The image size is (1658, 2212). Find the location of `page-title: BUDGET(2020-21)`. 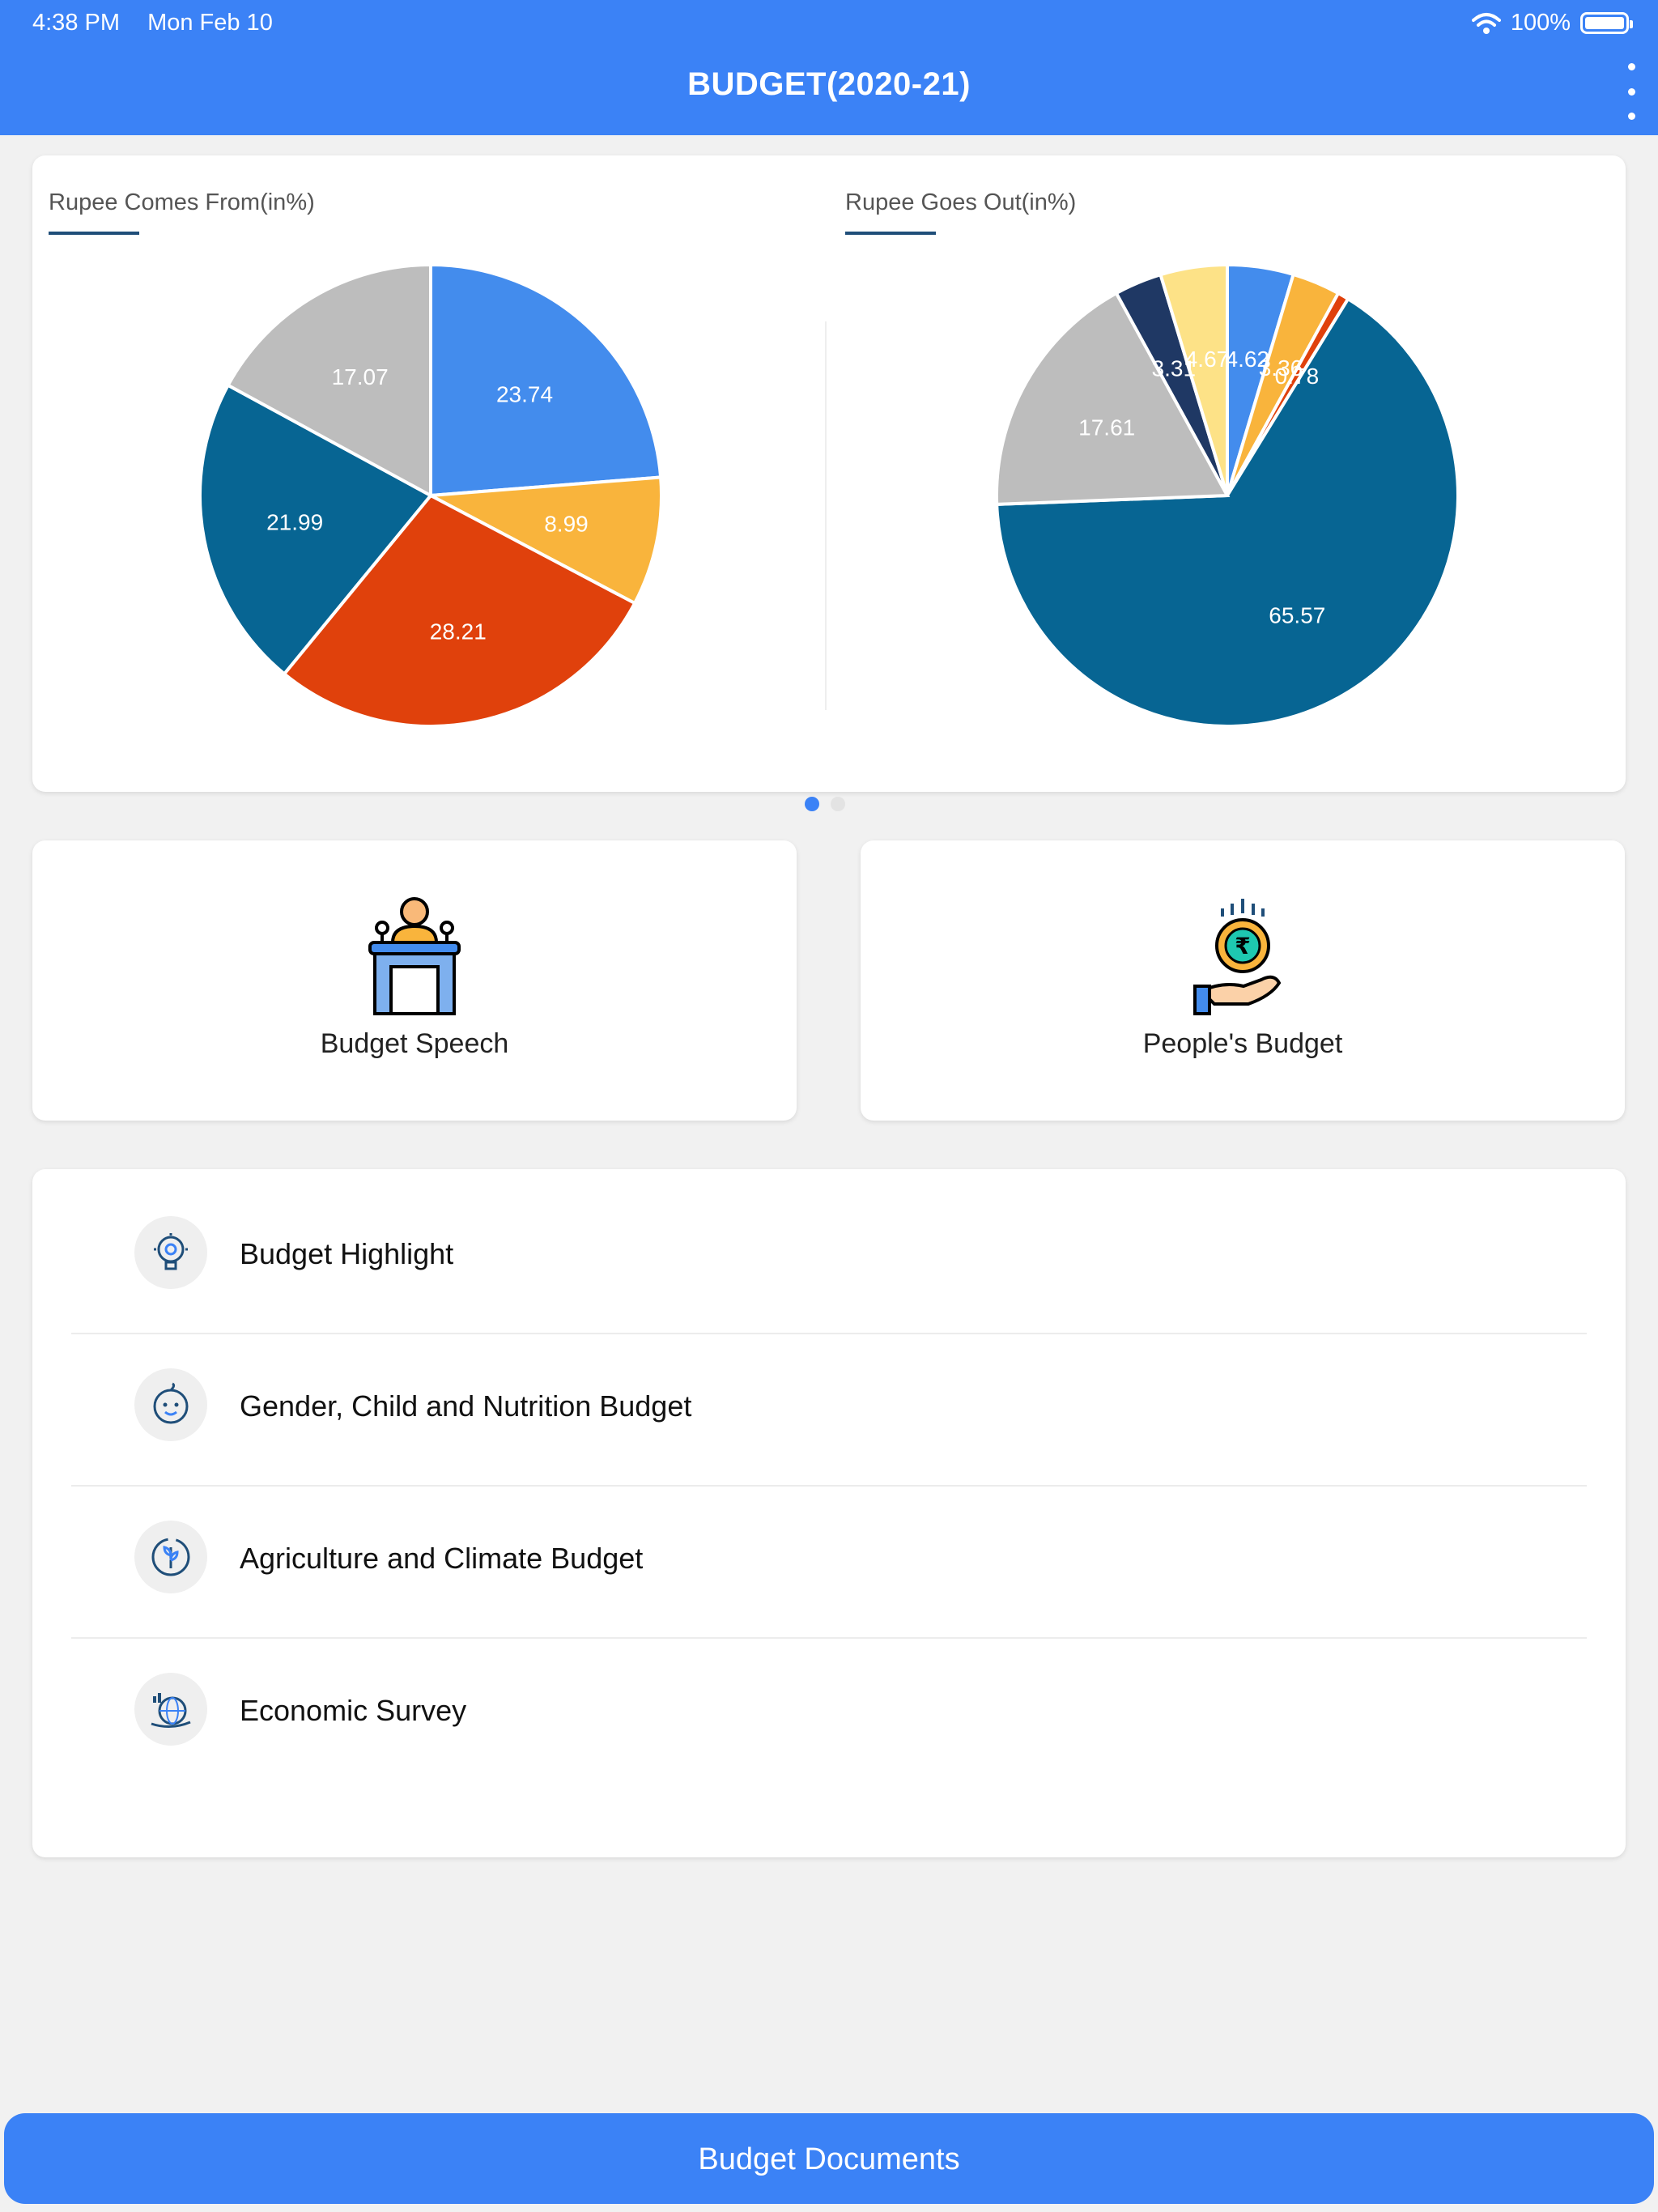

page-title: BUDGET(2020-21) is located at coordinates (829, 84).